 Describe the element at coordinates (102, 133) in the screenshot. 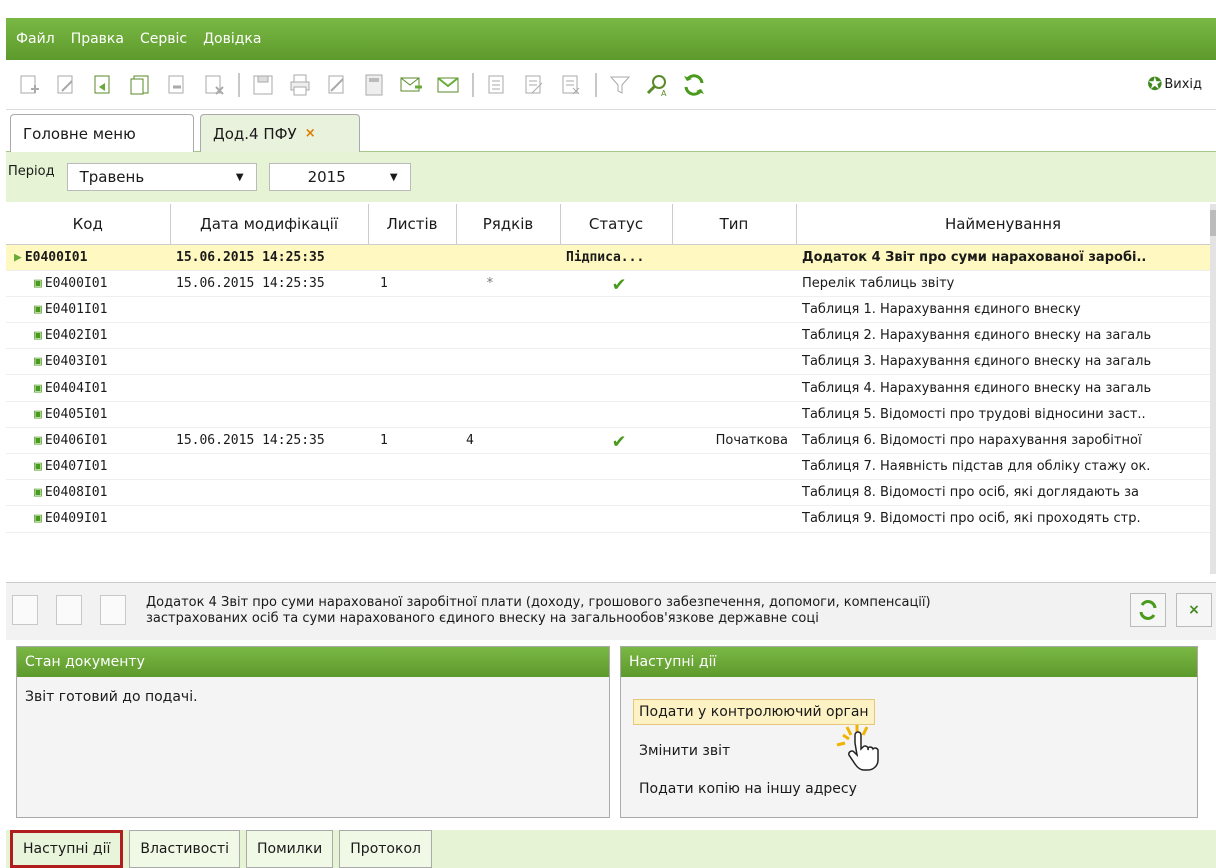

I see `tab-main-menu: Головне меню` at that location.